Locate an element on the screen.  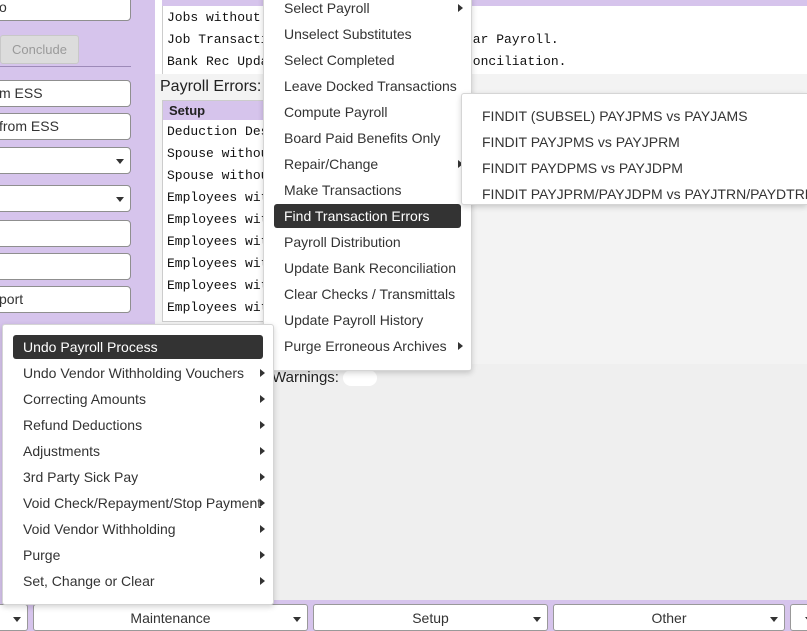
menu-item-payroll-distribution: Payroll Distribution is located at coordinates (367, 242).